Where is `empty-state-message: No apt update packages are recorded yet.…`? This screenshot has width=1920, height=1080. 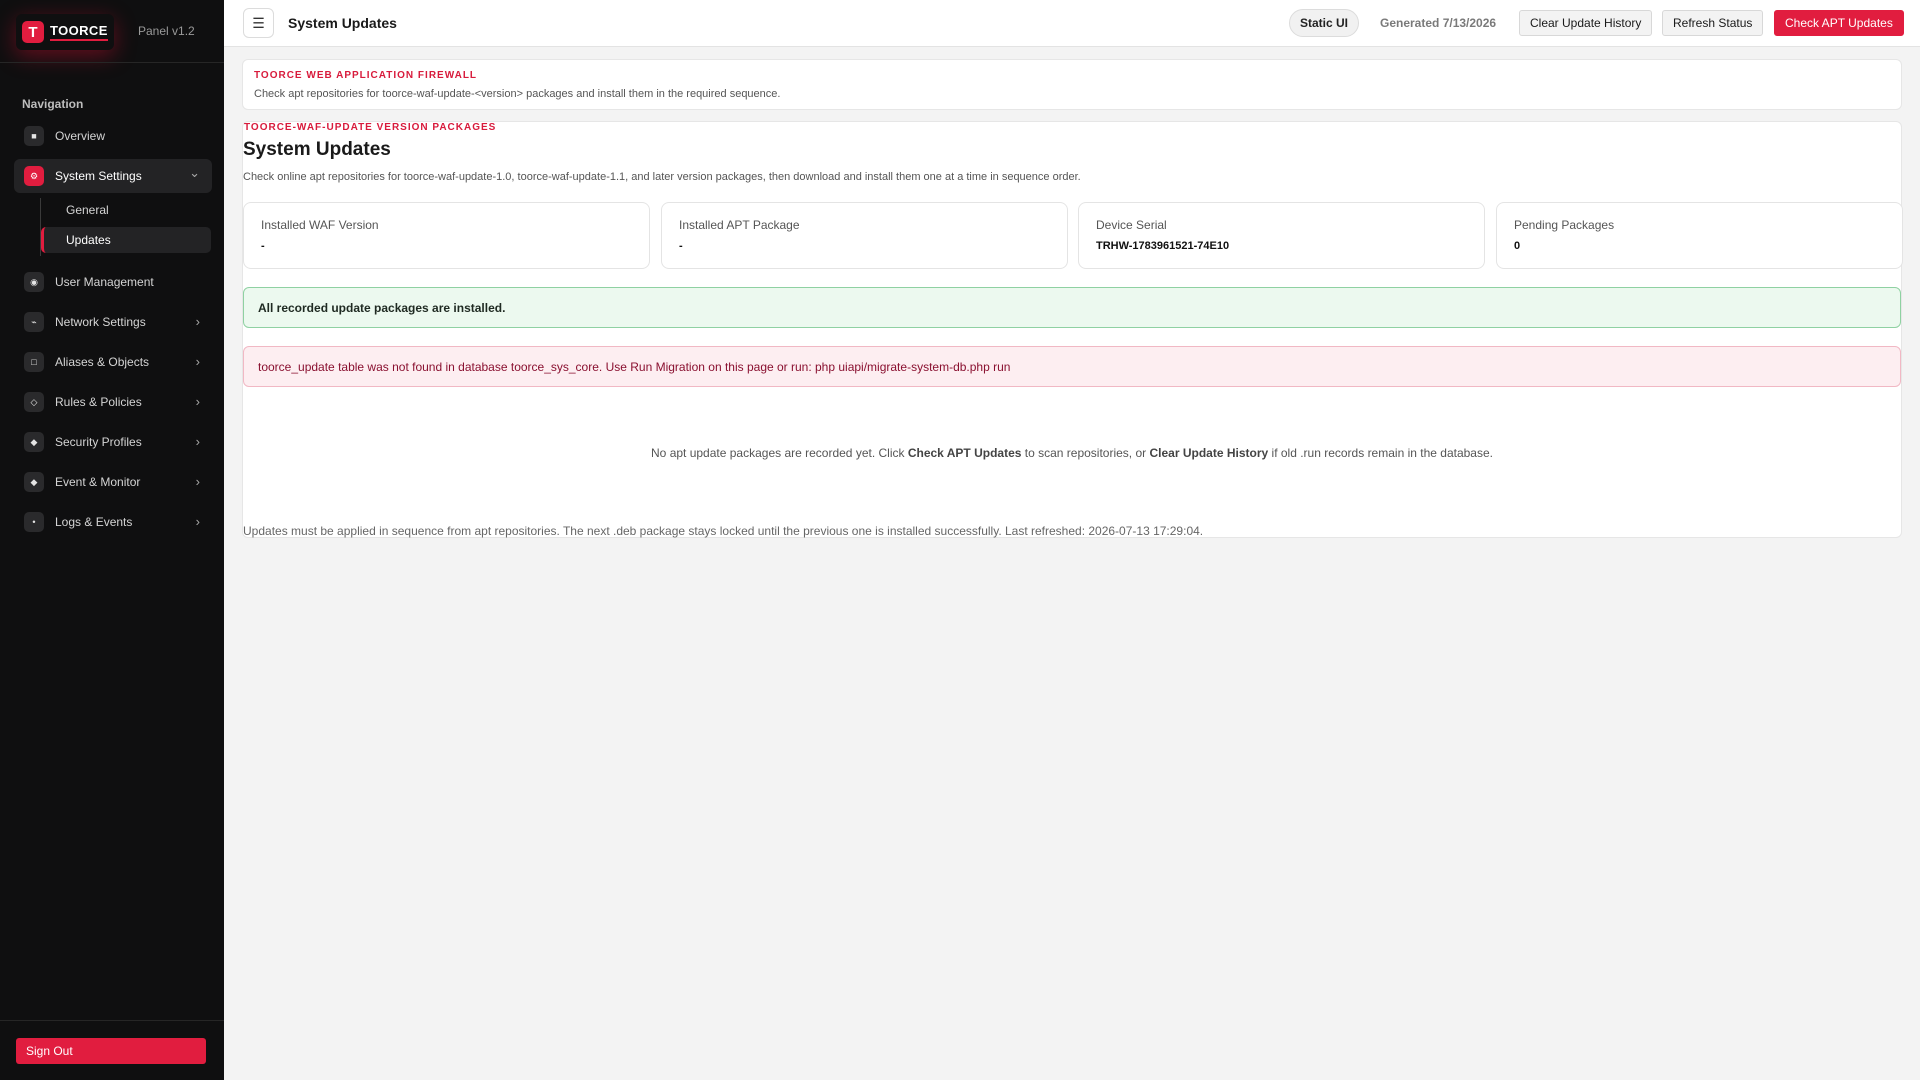
empty-state-message: No apt update packages are recorded yet.… is located at coordinates (1072, 453).